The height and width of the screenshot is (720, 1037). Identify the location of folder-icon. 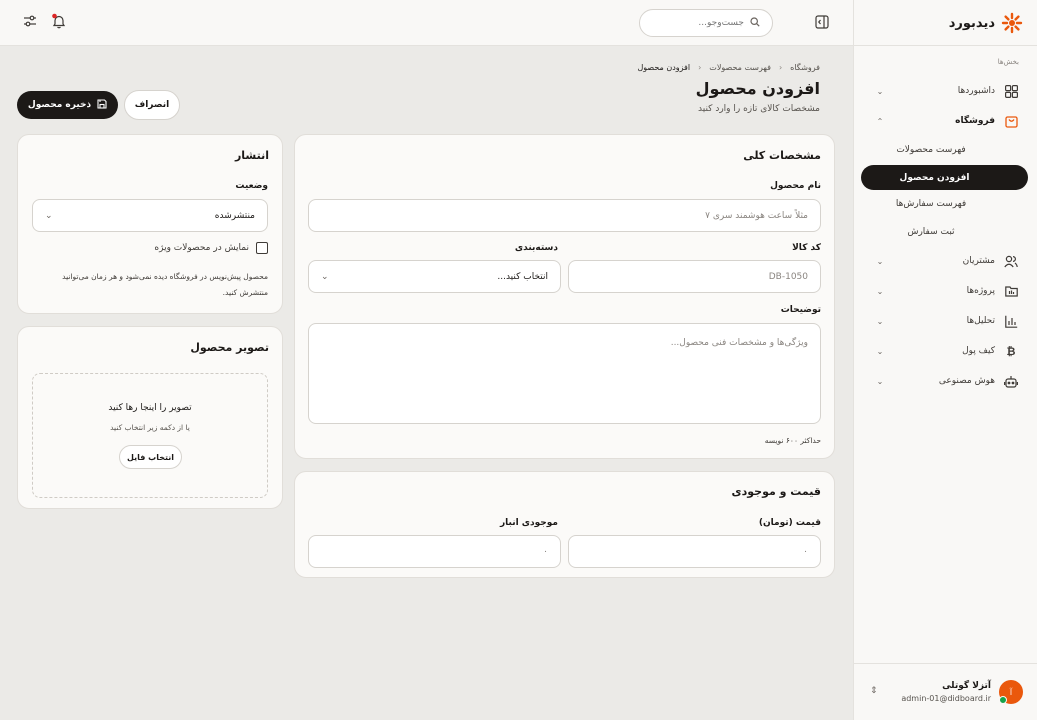
(1011, 291).